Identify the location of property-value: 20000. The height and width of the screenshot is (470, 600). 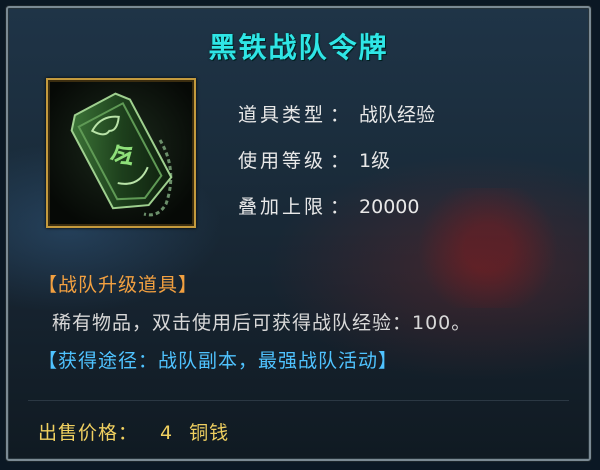
(389, 207).